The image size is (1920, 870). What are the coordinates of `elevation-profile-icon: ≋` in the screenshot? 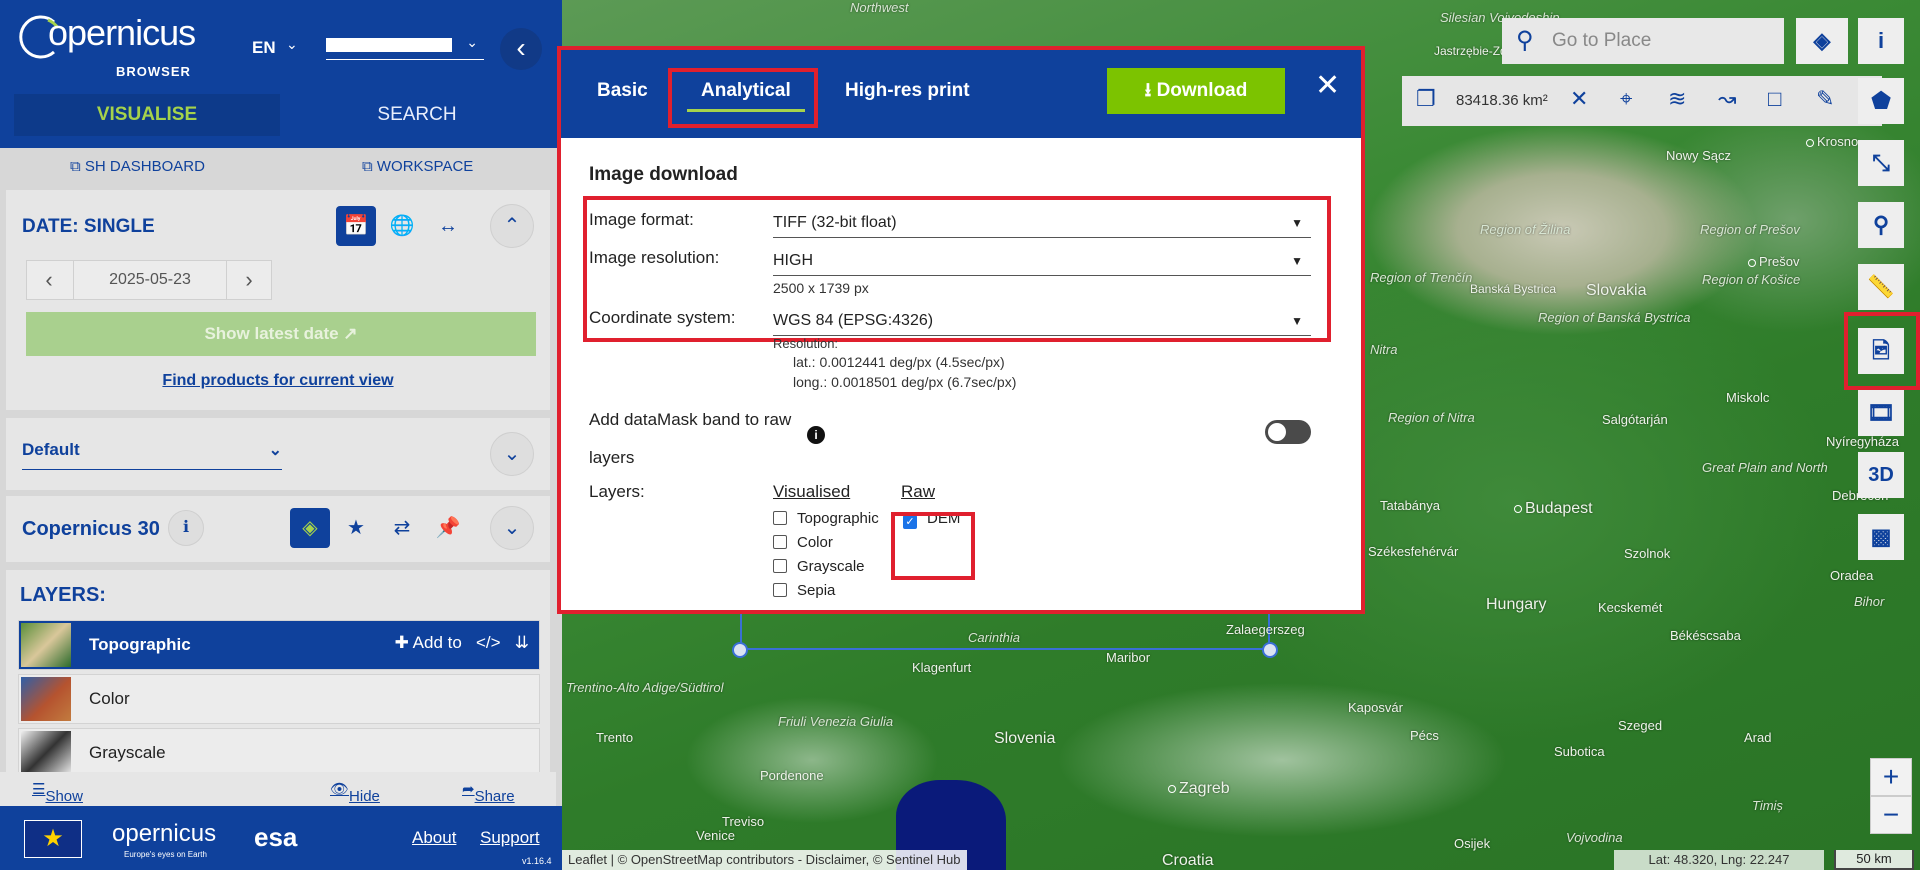 It's located at (1677, 99).